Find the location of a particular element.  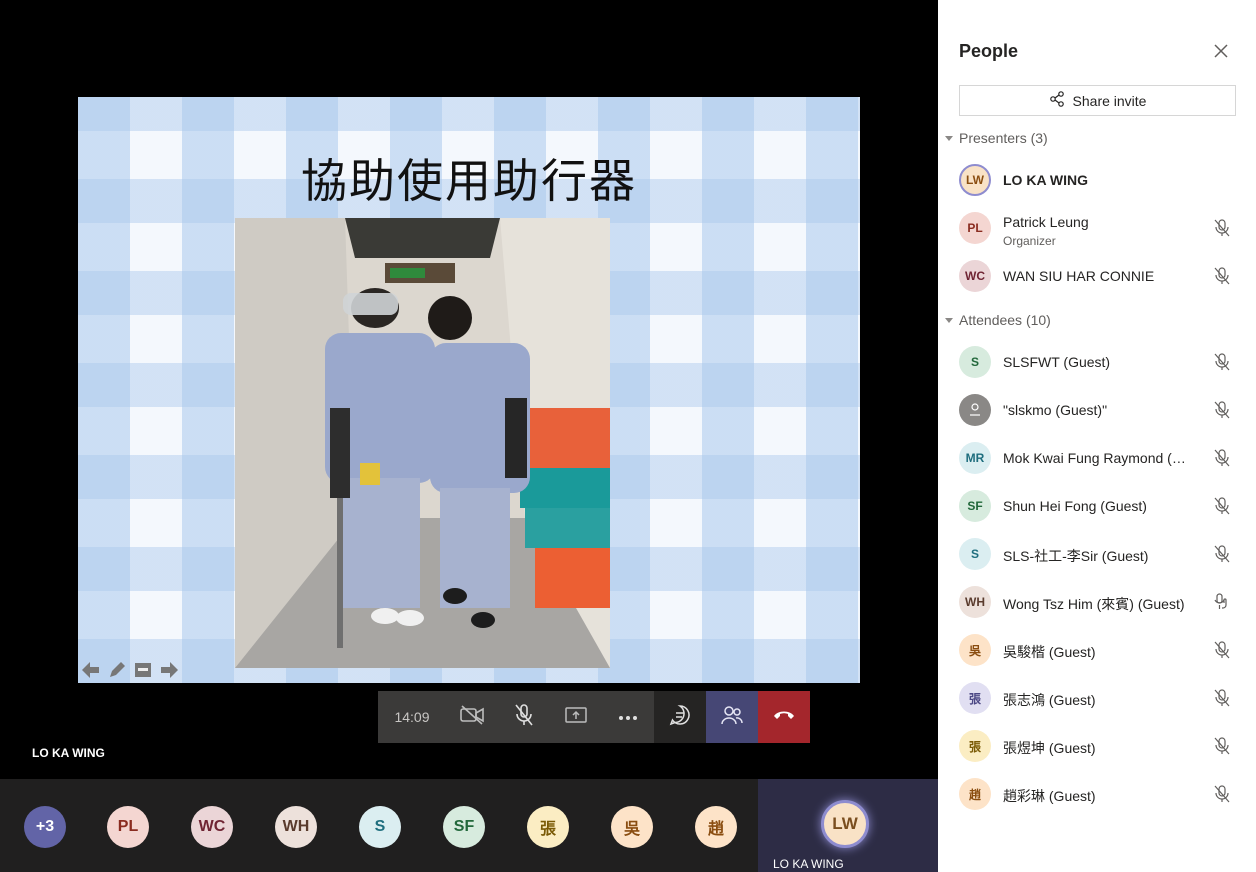

prev-slide-icon is located at coordinates (91, 670).